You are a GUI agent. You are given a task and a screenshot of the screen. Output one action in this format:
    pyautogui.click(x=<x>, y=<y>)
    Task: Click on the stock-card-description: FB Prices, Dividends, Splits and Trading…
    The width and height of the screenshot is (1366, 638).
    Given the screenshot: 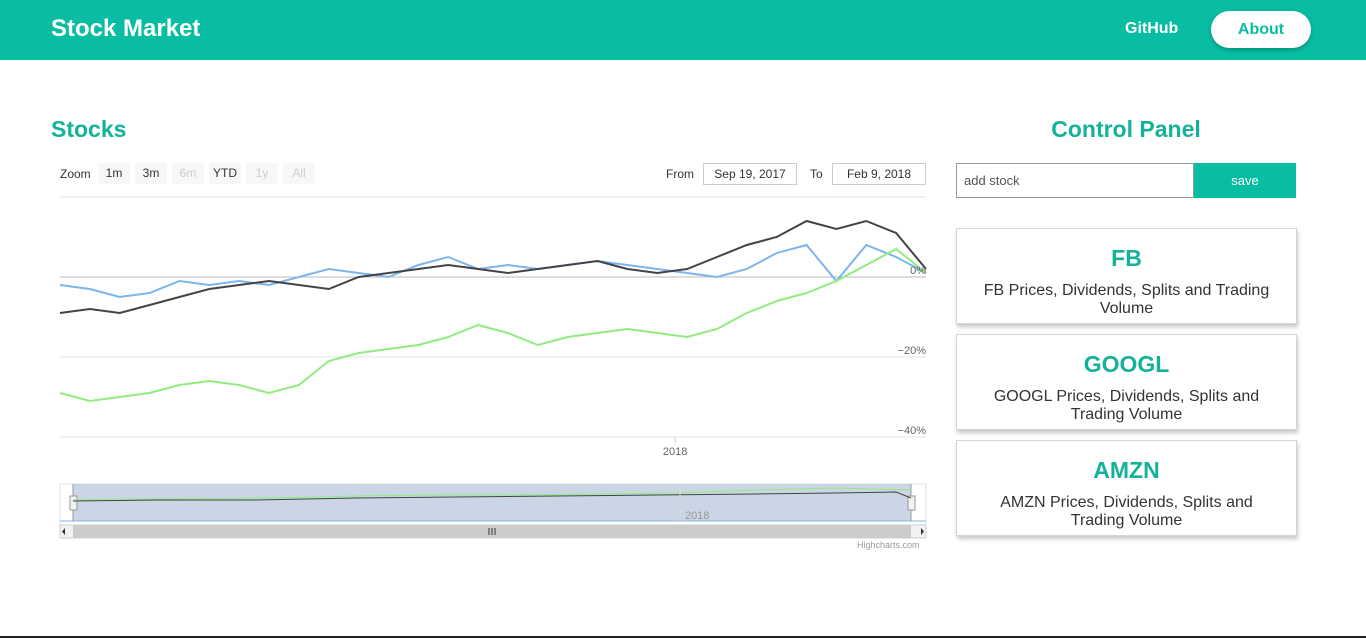 What is the action you would take?
    pyautogui.click(x=1126, y=299)
    